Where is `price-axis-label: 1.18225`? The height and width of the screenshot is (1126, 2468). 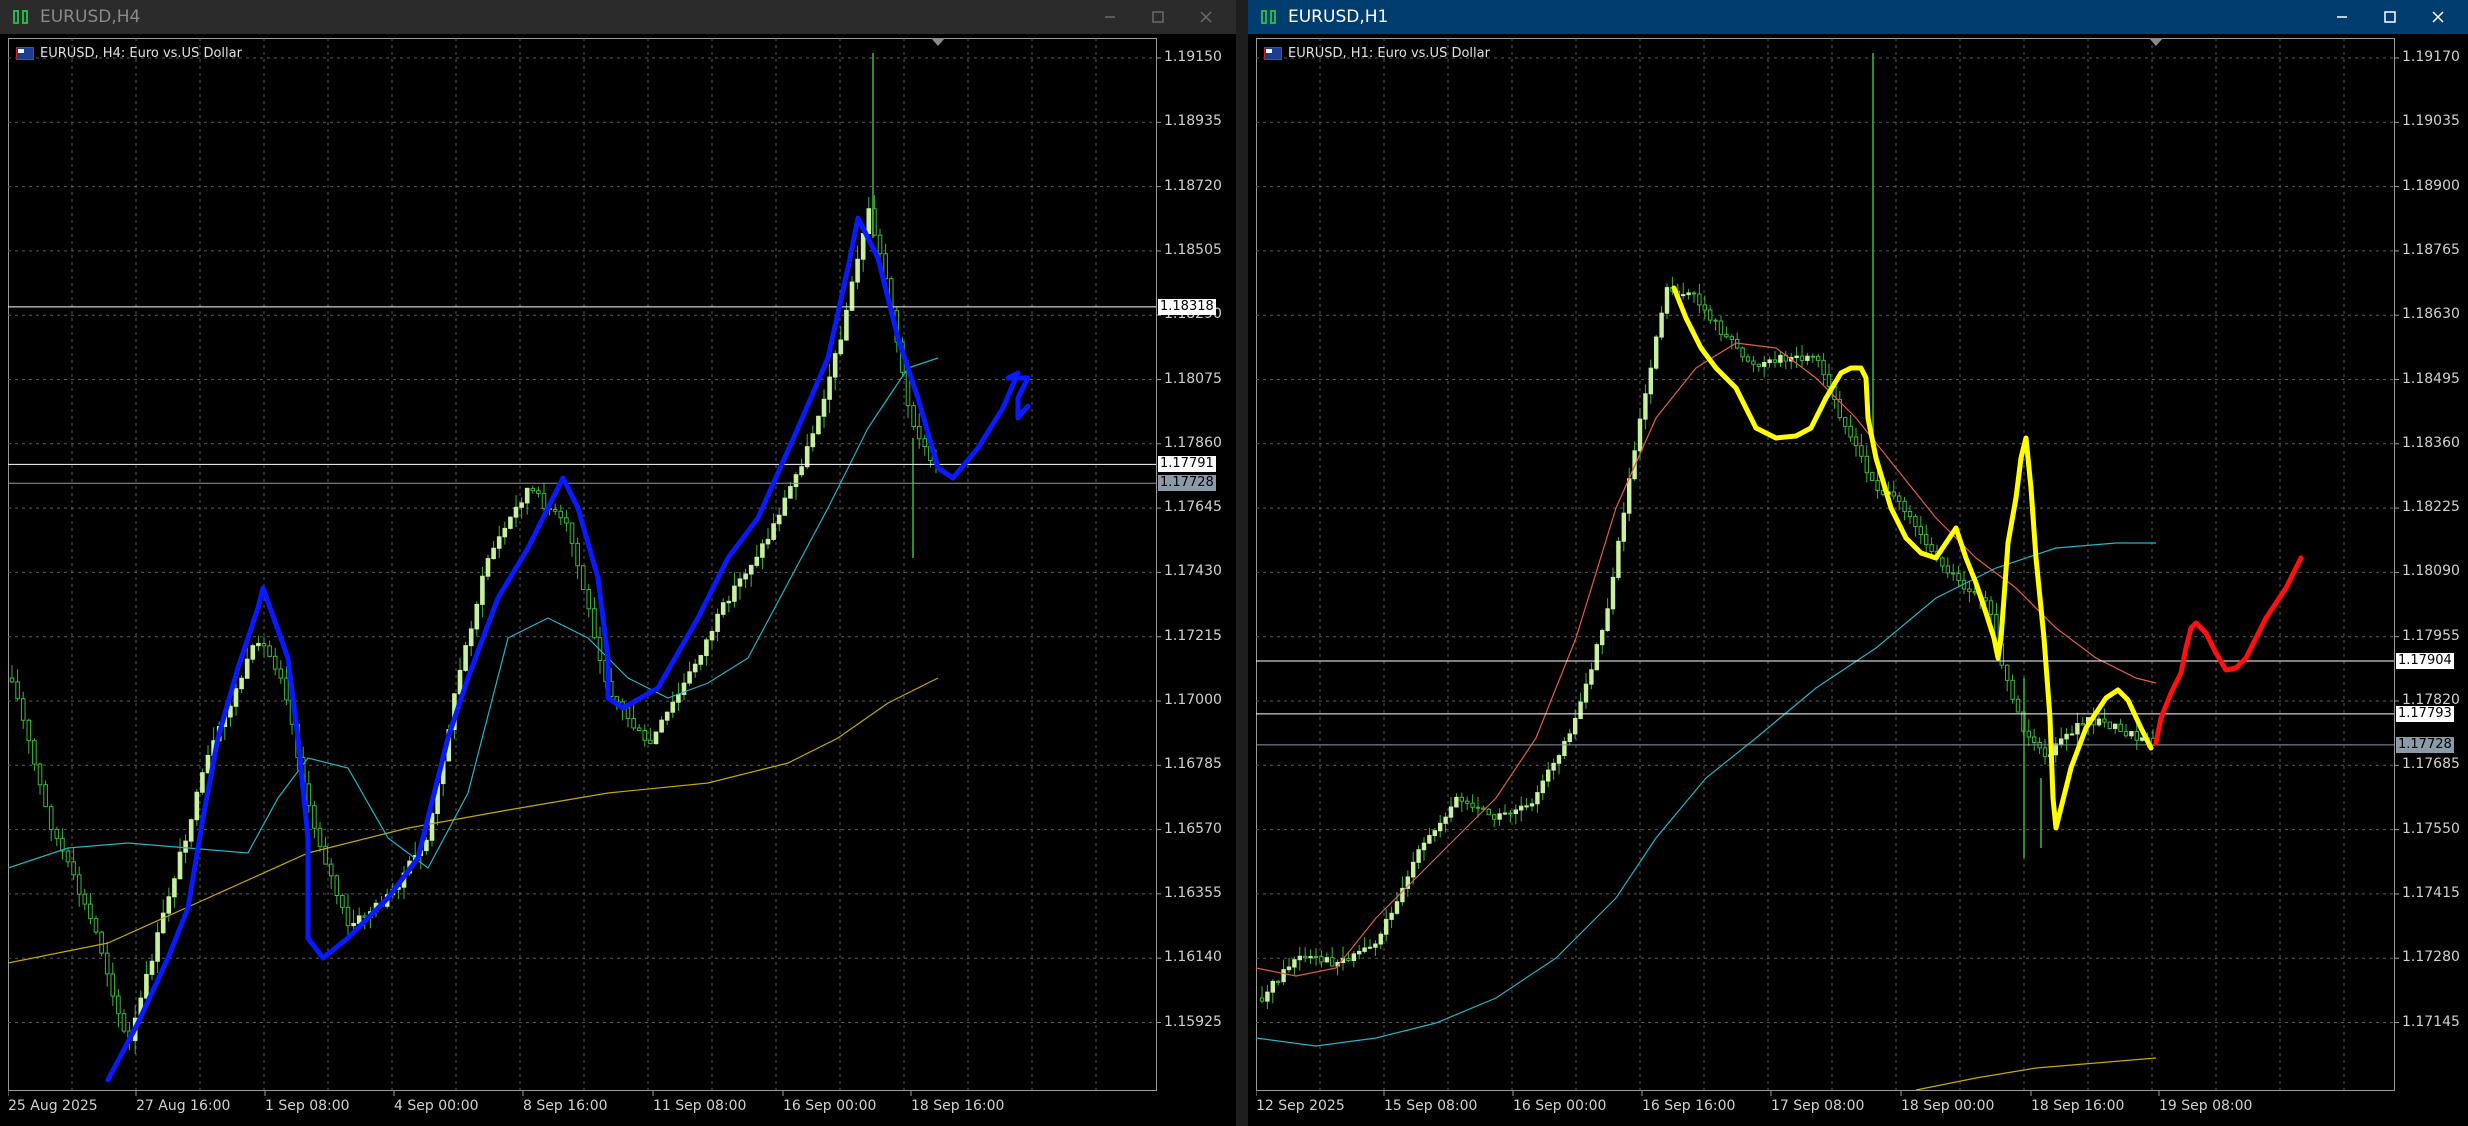
price-axis-label: 1.18225 is located at coordinates (2431, 507).